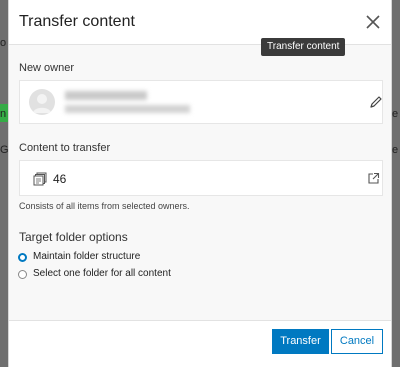 The width and height of the screenshot is (400, 367). I want to click on close-tooltip: Transfer content, so click(303, 47).